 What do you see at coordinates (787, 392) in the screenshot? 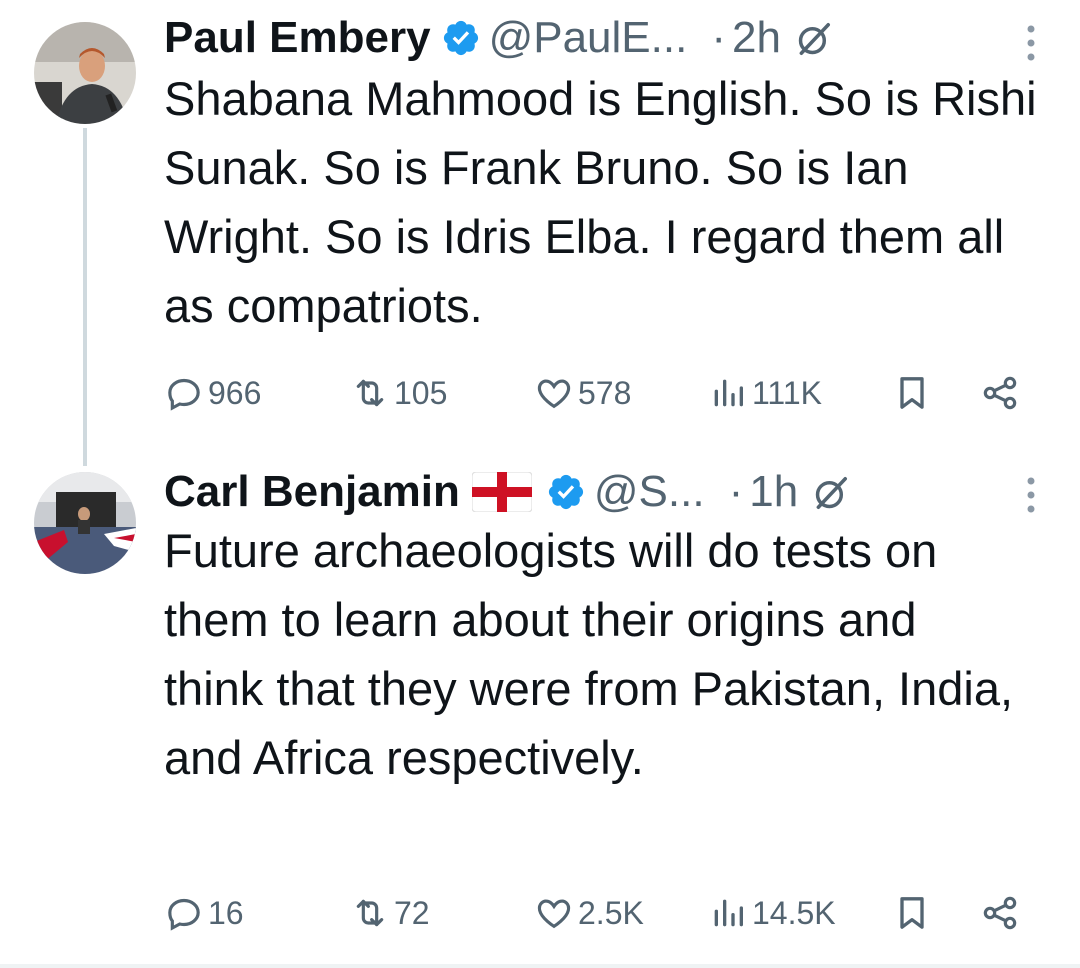
I see `view-count: 111K` at bounding box center [787, 392].